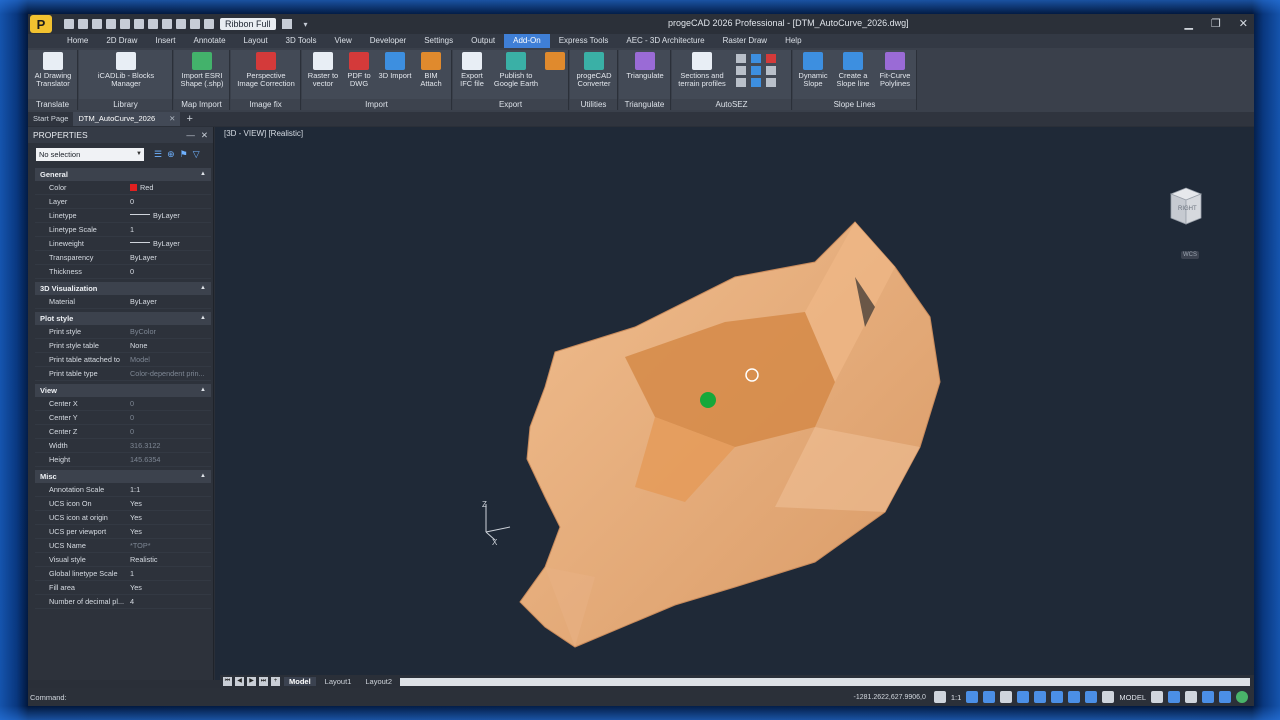 The width and height of the screenshot is (1280, 720). I want to click on section-header: Plot style, so click(123, 318).